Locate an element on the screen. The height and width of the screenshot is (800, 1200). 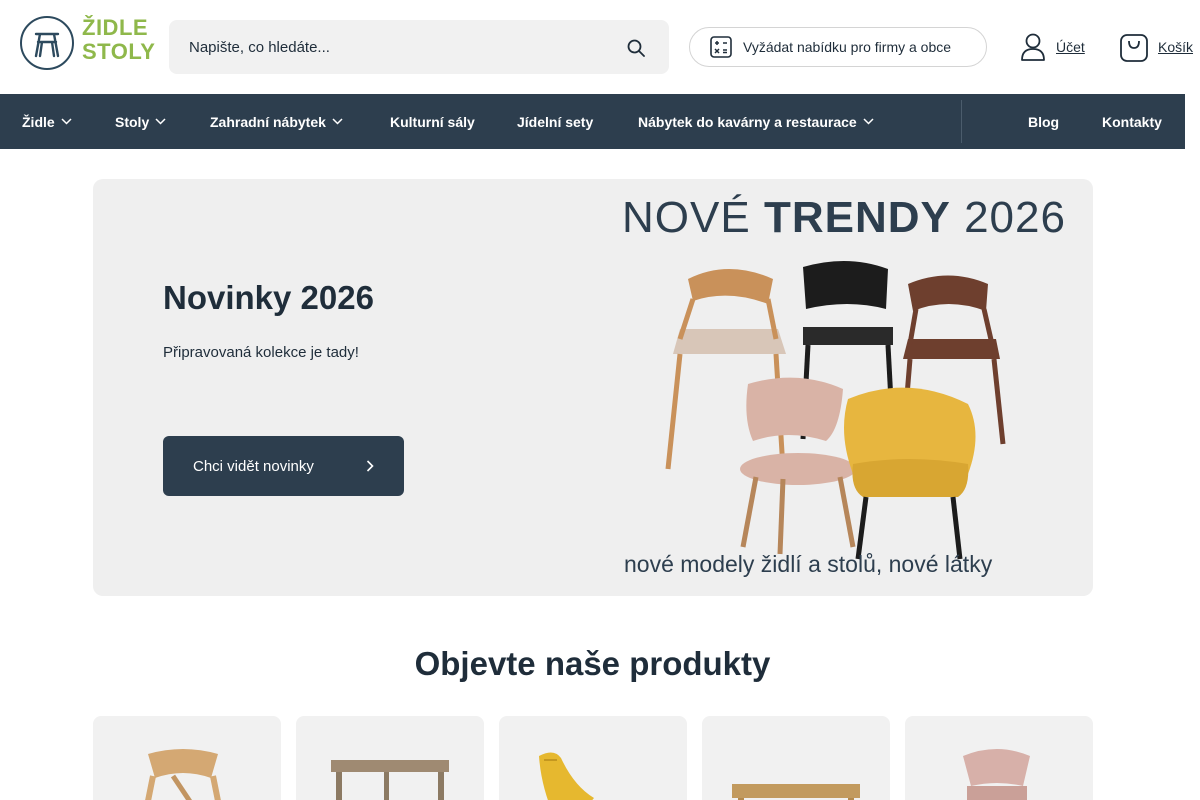
nav-item-jidelni-sety: Jídelní sety is located at coordinates (555, 121).